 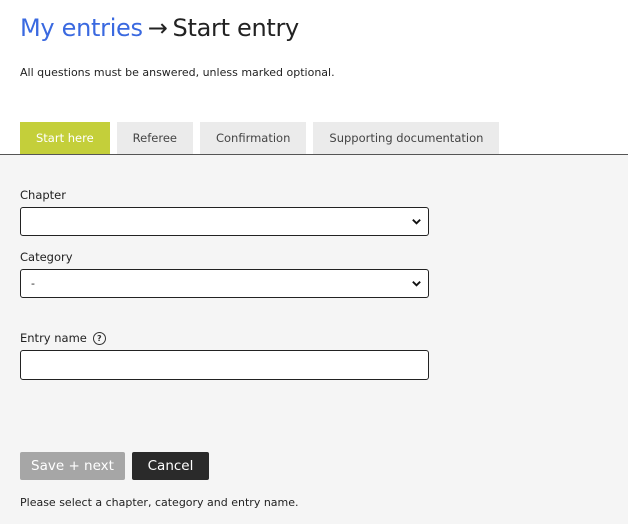 I want to click on question-circle-icon: ?, so click(x=99, y=338).